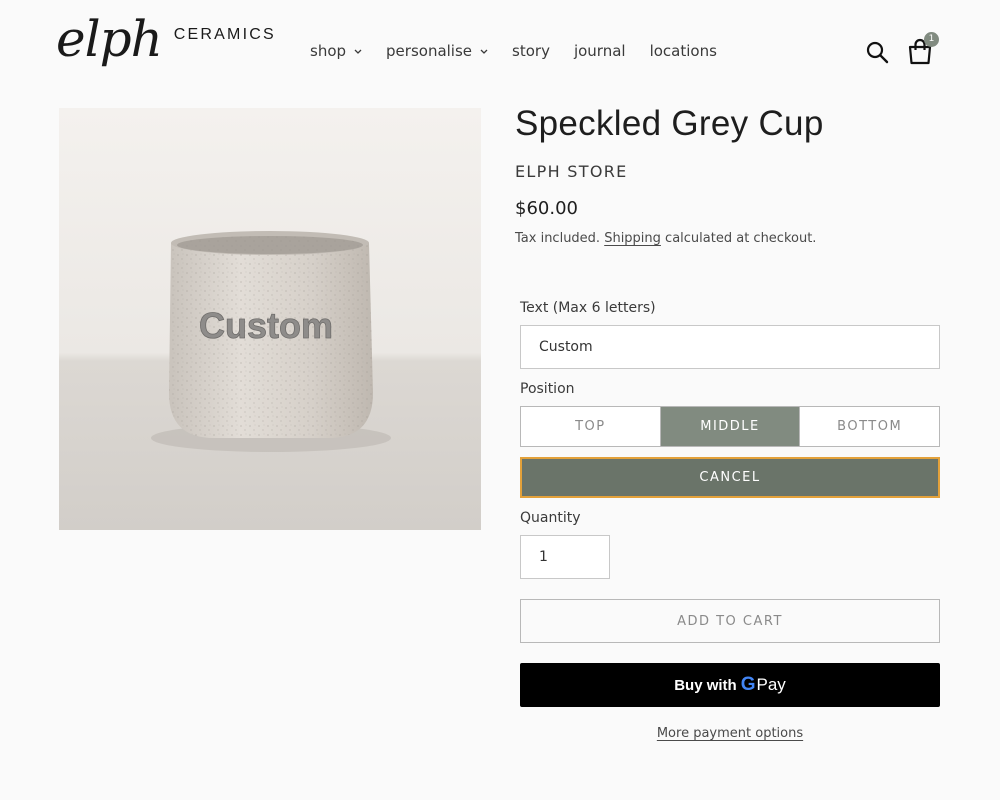  Describe the element at coordinates (109, 39) in the screenshot. I see `logo-script-text: elph` at that location.